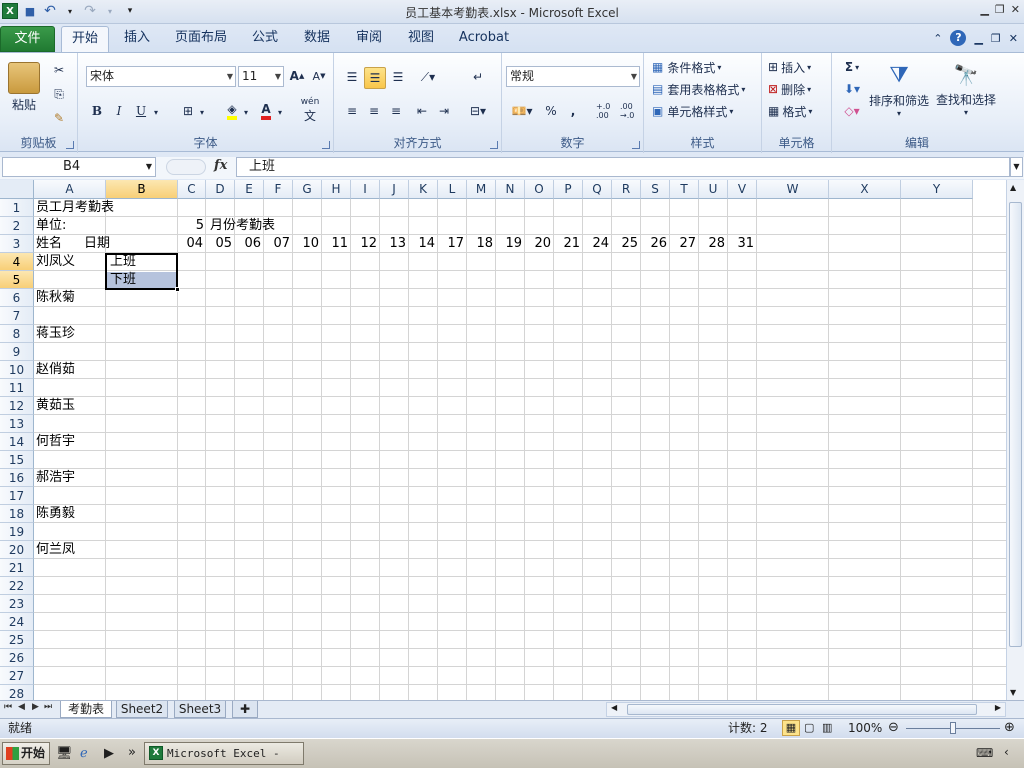  What do you see at coordinates (626, 189) in the screenshot?
I see `column-header-R: R` at bounding box center [626, 189].